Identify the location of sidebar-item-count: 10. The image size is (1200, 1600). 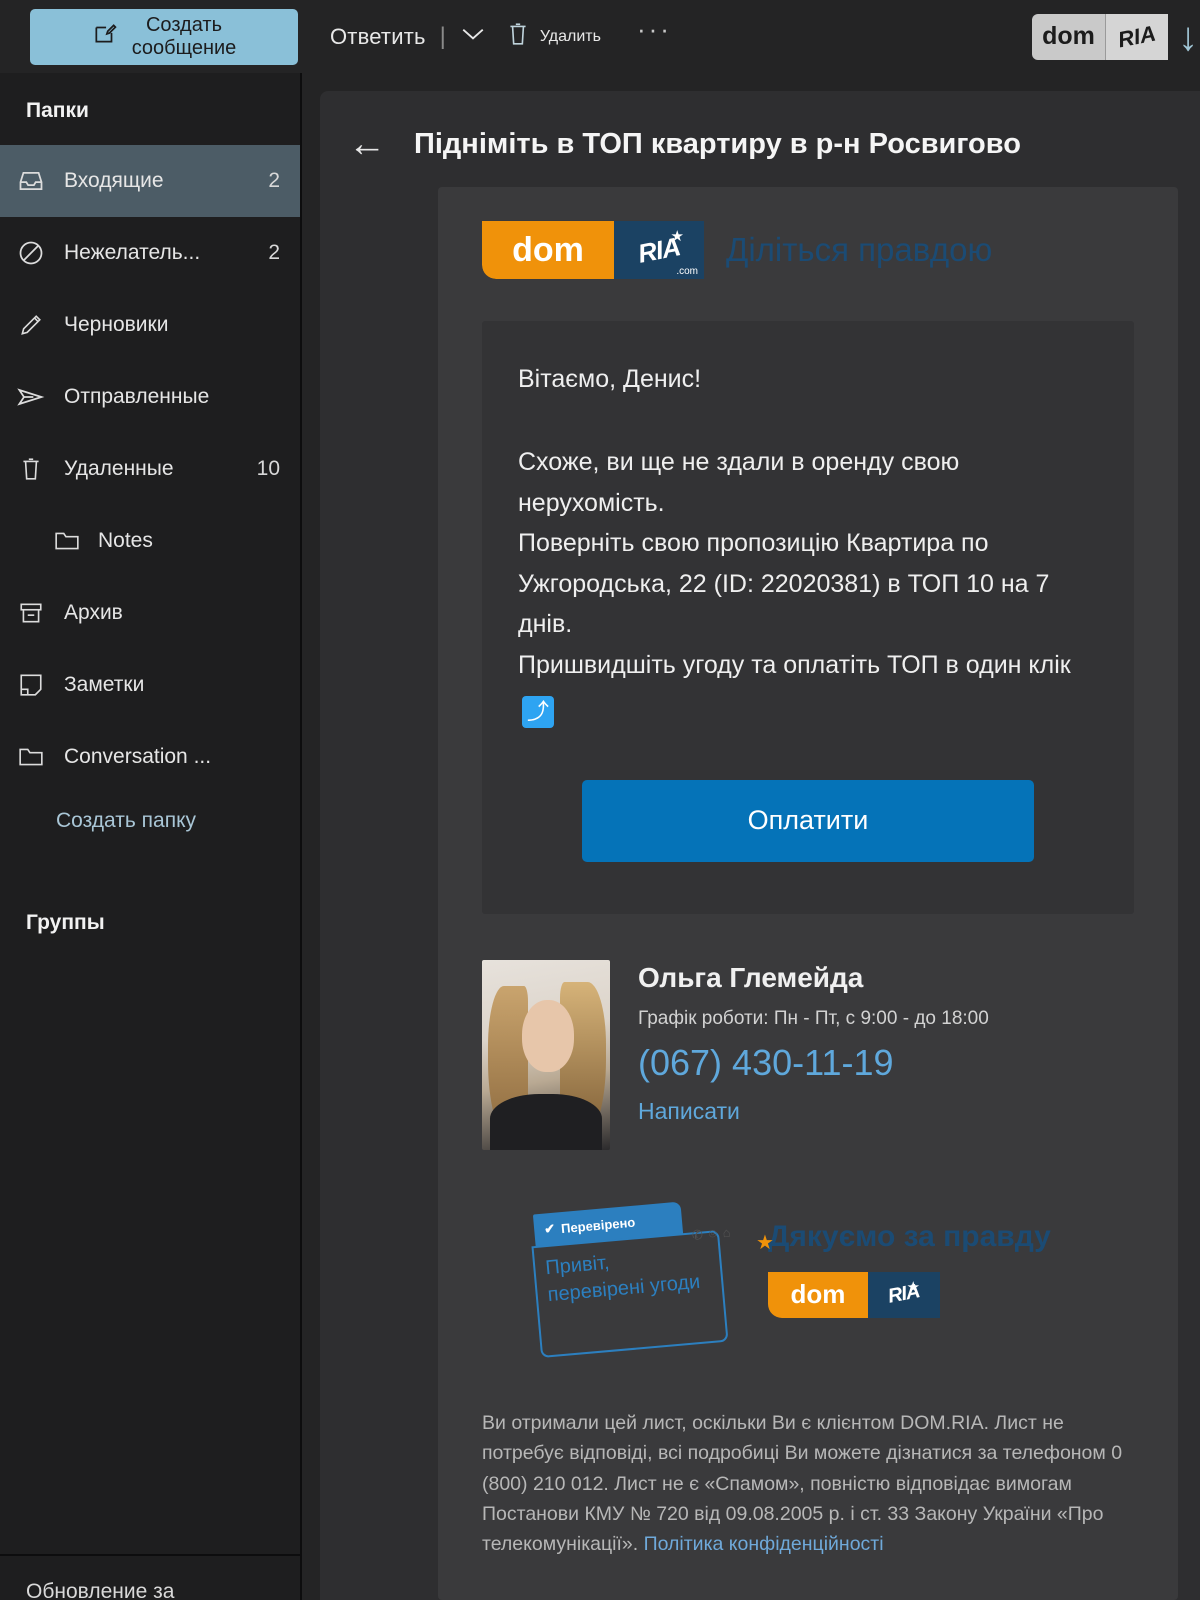
(268, 468).